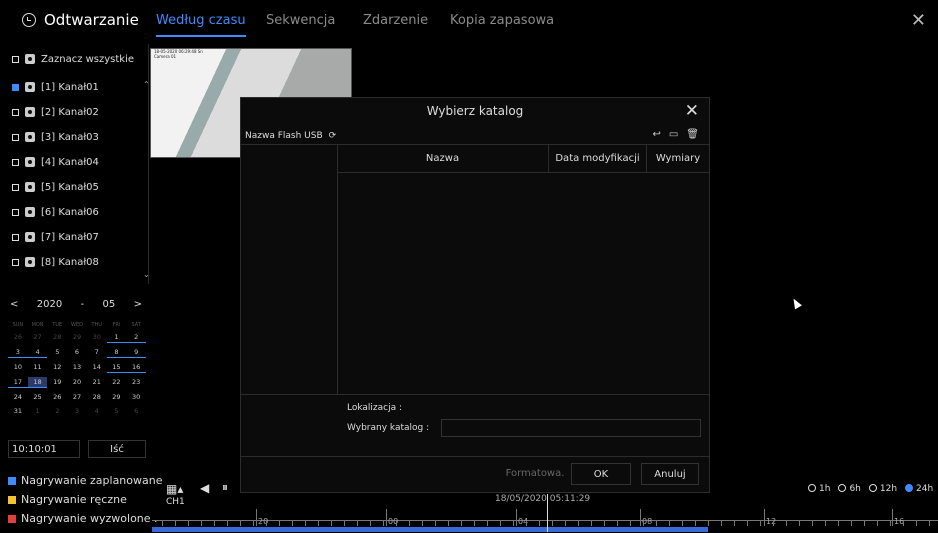 The image size is (938, 533). I want to click on channel-item: [8] Kanał08, so click(55, 262).